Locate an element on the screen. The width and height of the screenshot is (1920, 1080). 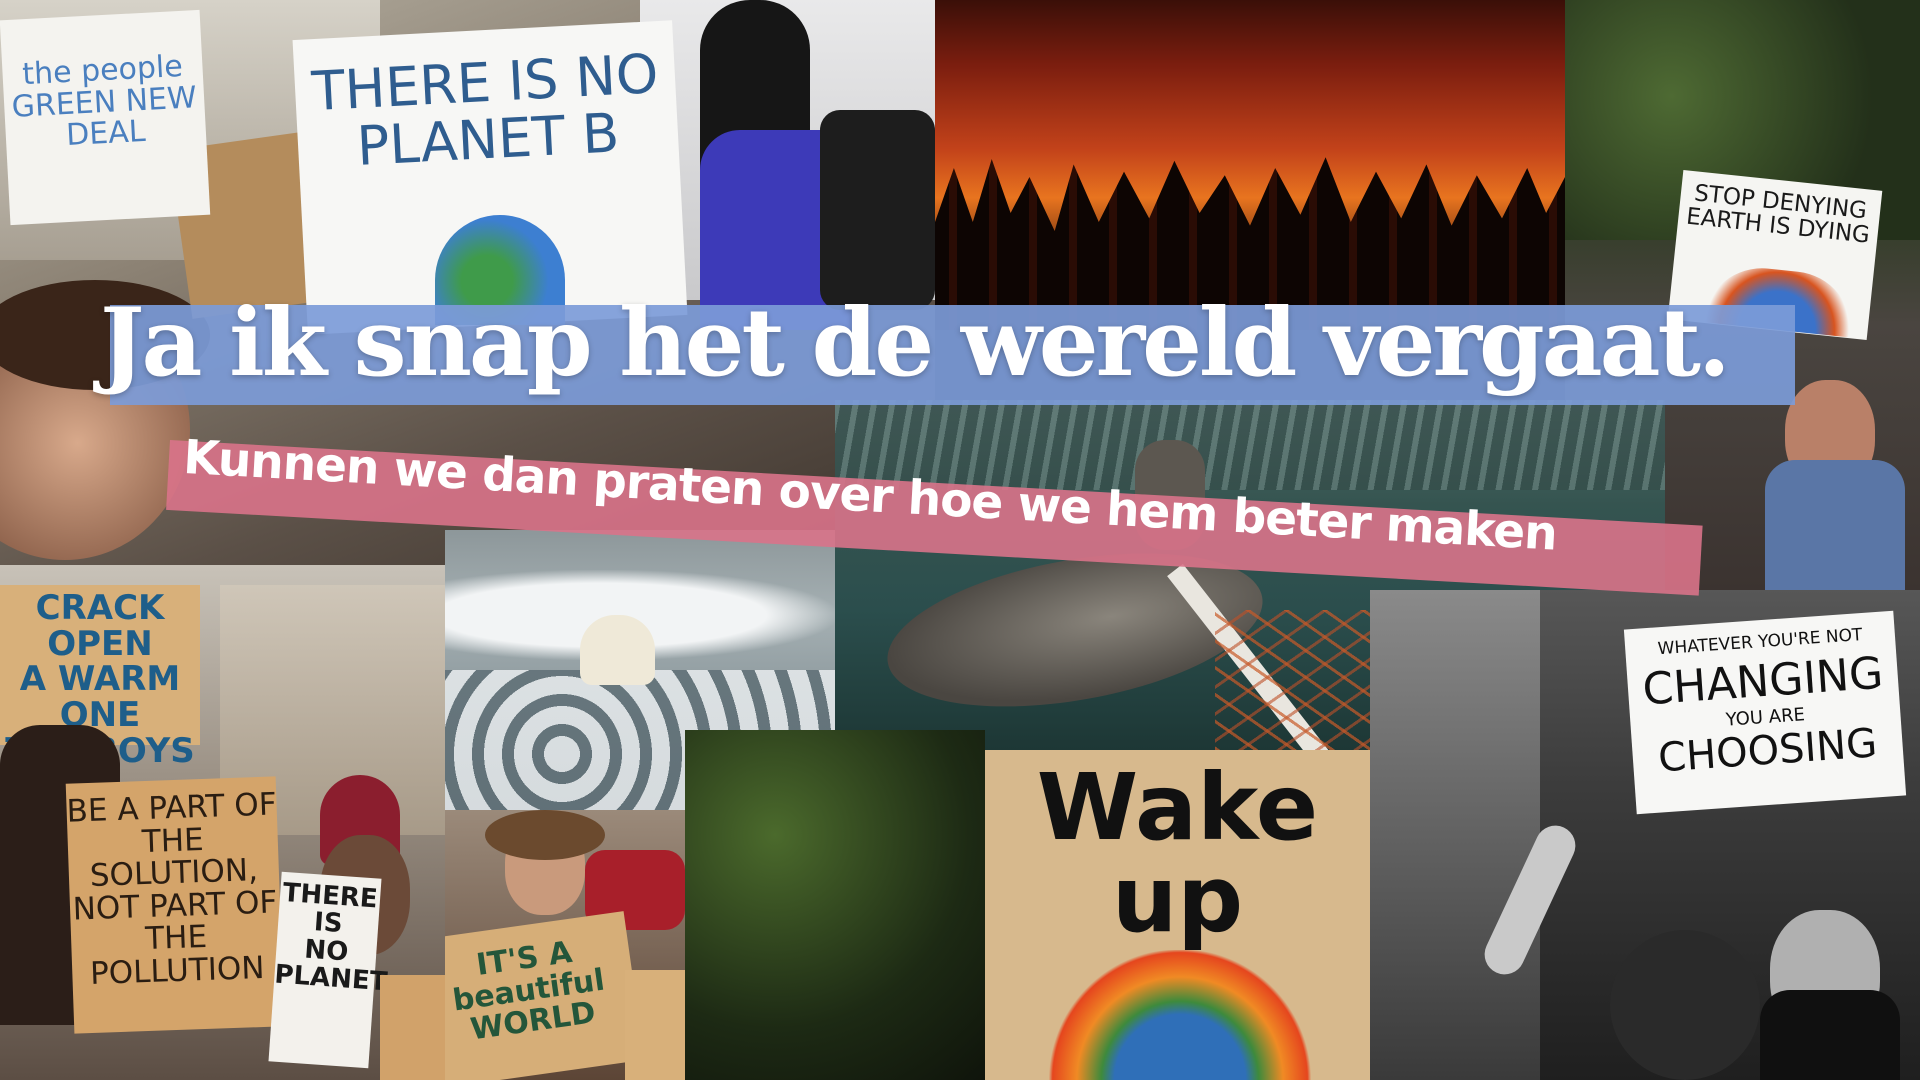
photo-blurred-greenery is located at coordinates (835, 905).